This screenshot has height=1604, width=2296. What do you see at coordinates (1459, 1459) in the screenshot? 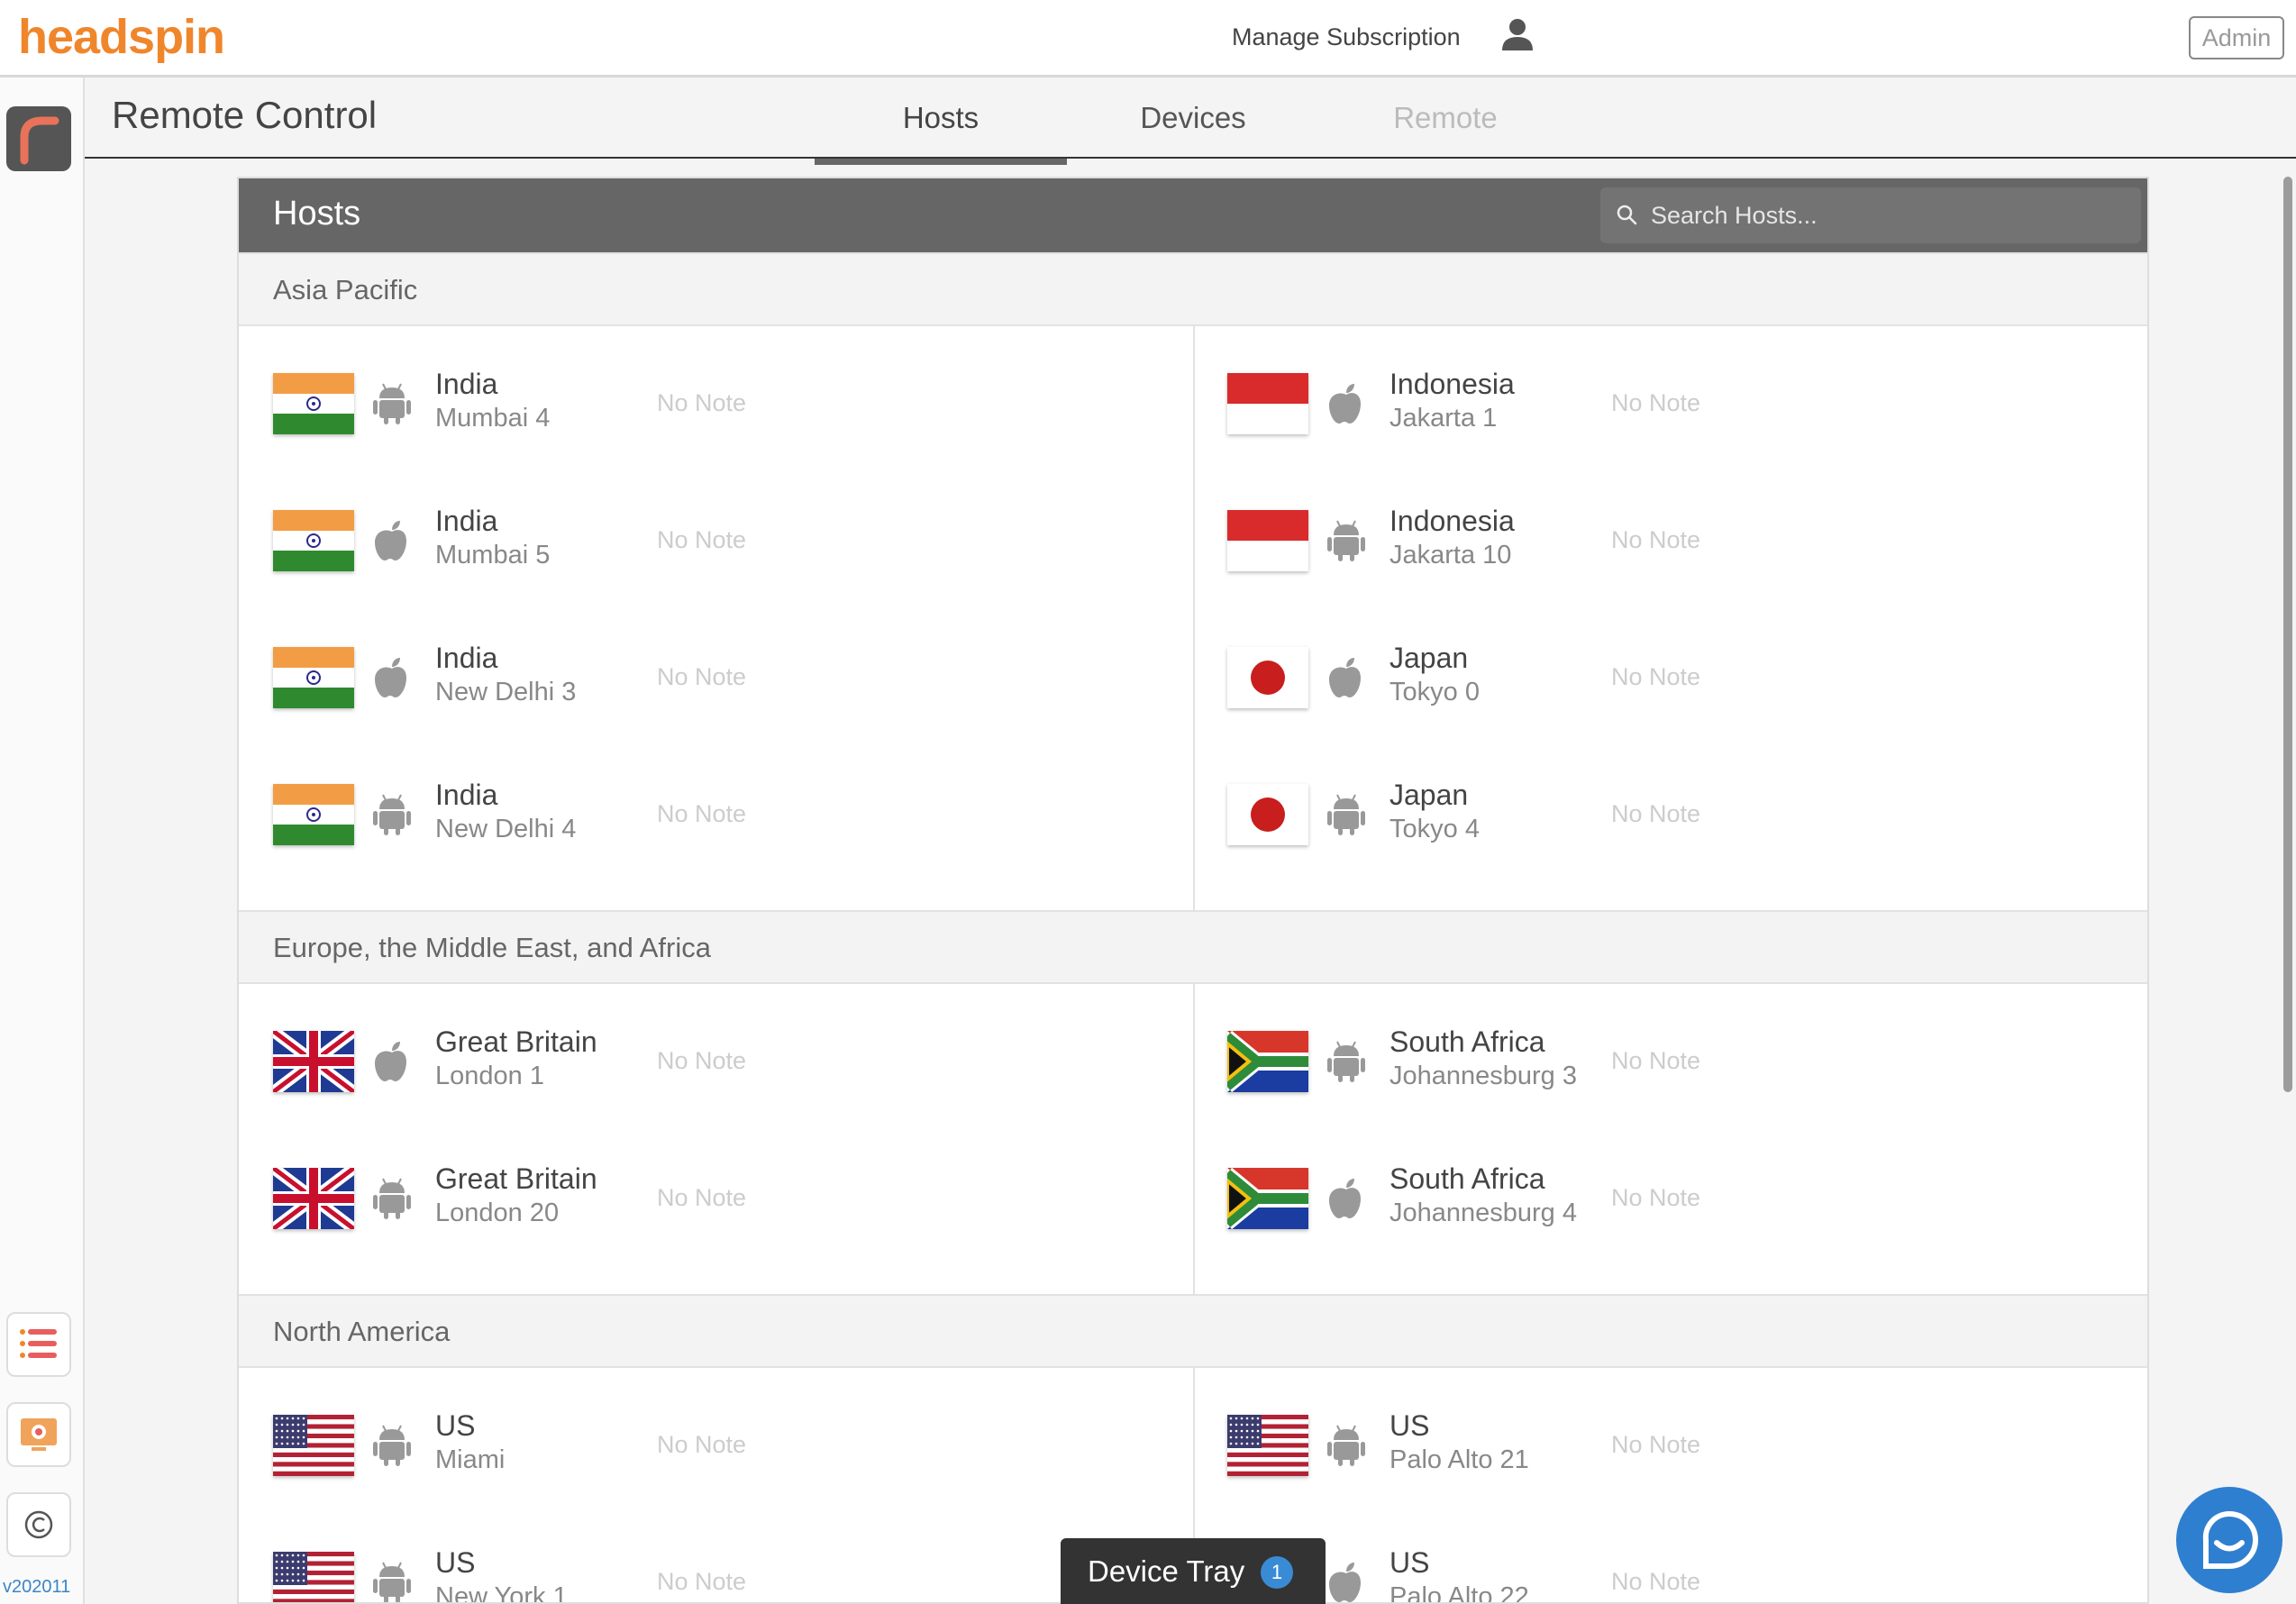
I see `host-city: Palo Alto 21` at bounding box center [1459, 1459].